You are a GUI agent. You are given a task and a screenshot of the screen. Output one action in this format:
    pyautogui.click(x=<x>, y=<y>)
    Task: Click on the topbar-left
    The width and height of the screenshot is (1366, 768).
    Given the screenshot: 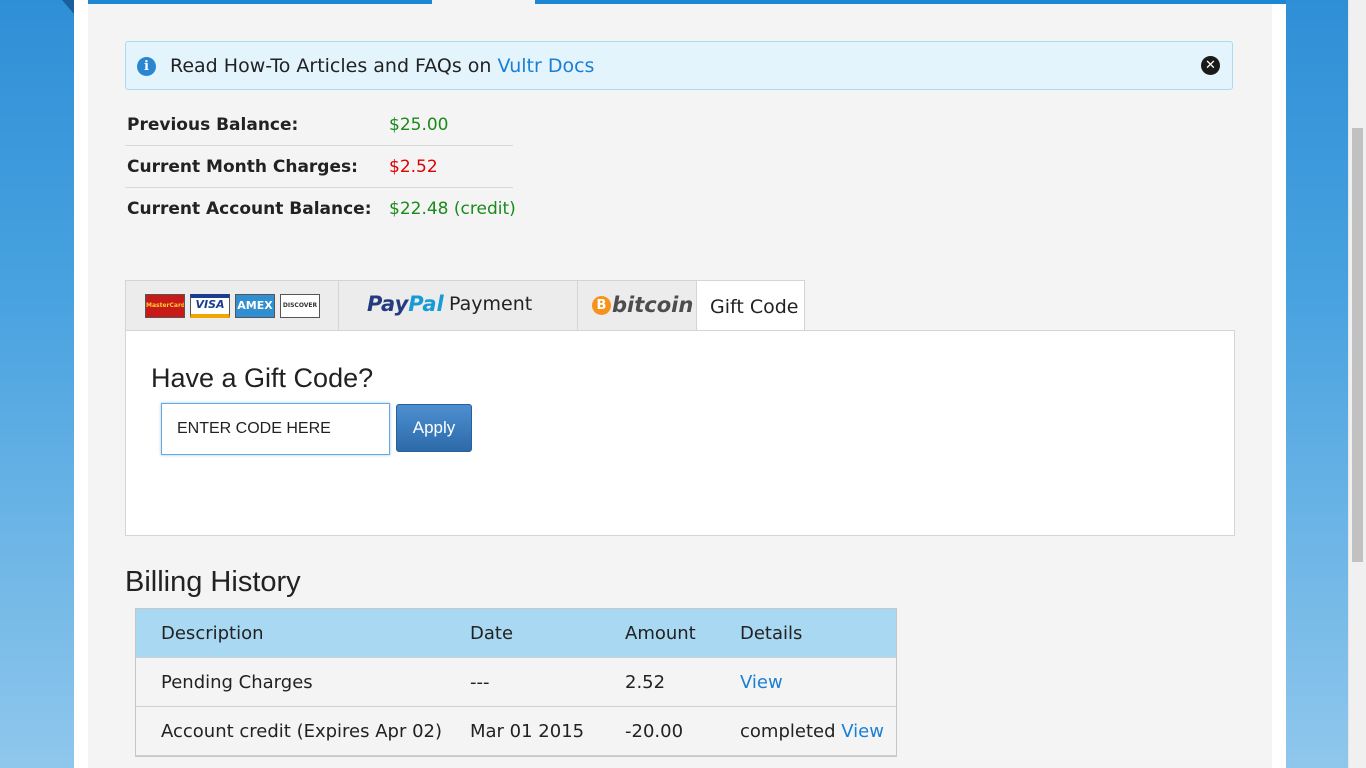 What is the action you would take?
    pyautogui.click(x=260, y=2)
    